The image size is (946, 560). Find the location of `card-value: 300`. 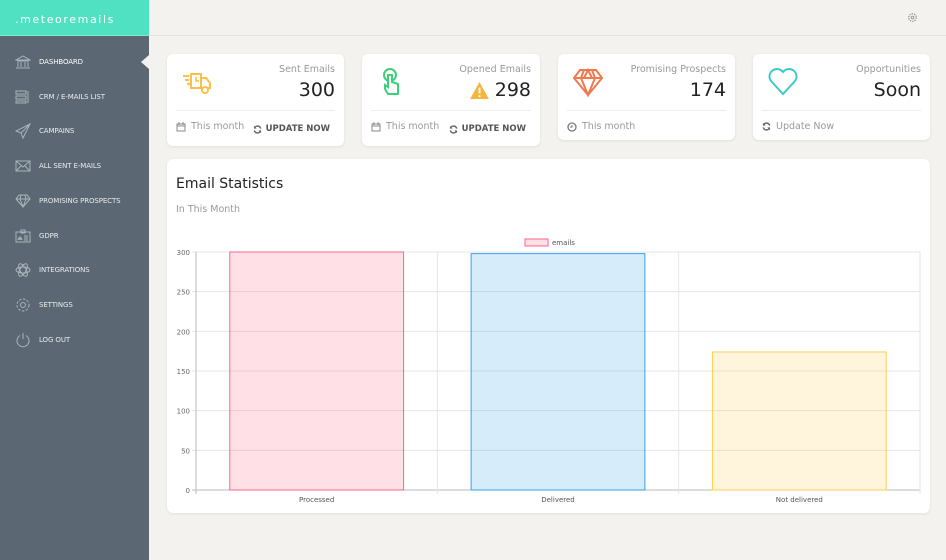

card-value: 300 is located at coordinates (316, 90).